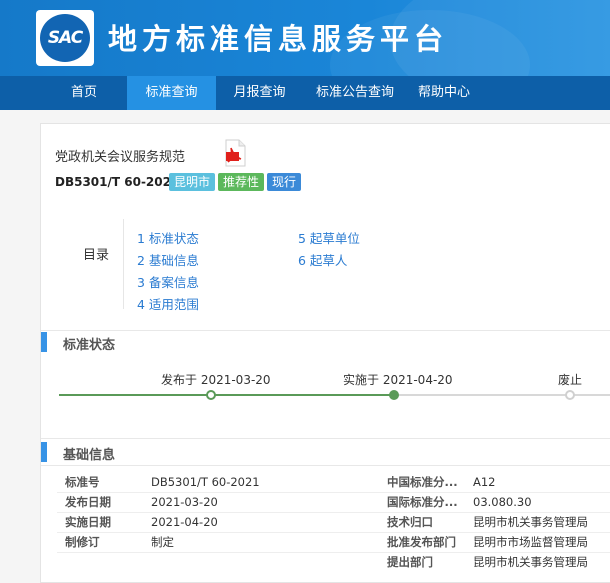  I want to click on nav-help-center: 帮助中心, so click(444, 93).